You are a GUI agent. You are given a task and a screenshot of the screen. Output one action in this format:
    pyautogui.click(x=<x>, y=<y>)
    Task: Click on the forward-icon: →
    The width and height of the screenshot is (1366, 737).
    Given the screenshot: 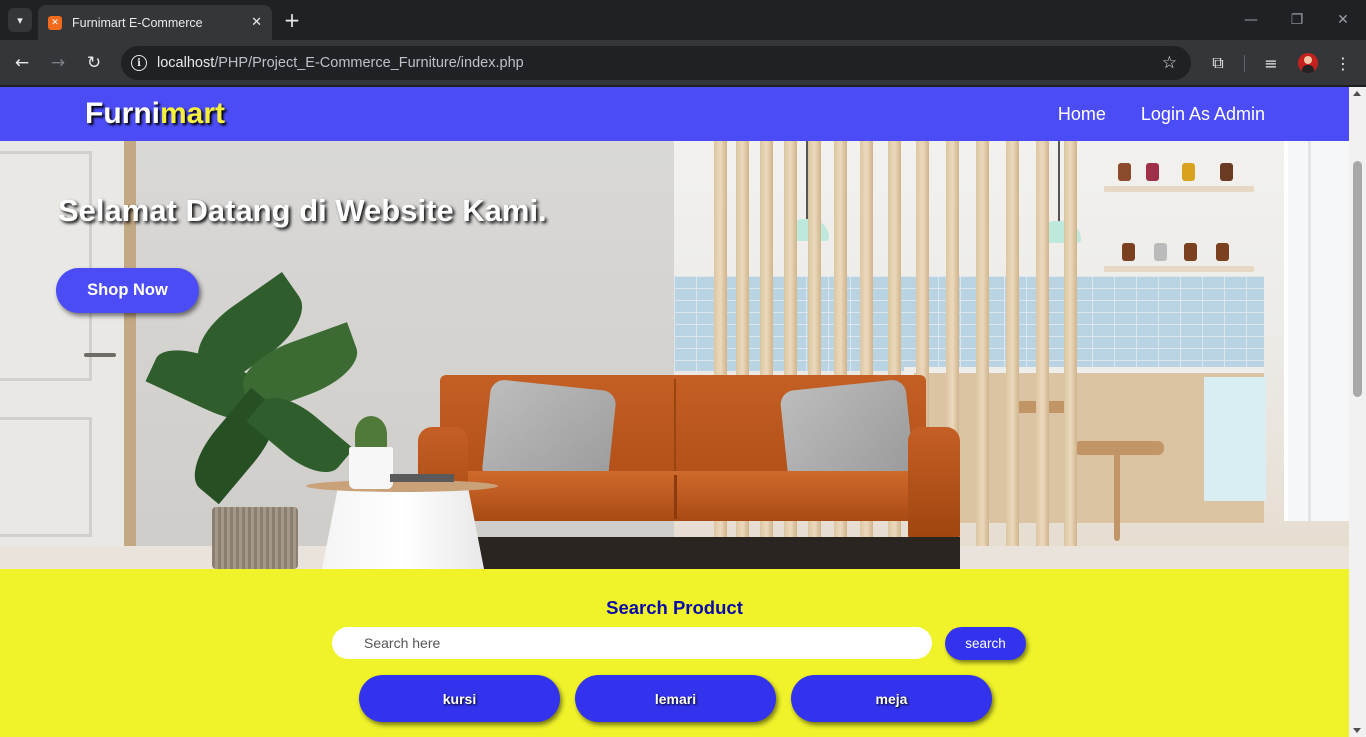 What is the action you would take?
    pyautogui.click(x=58, y=63)
    